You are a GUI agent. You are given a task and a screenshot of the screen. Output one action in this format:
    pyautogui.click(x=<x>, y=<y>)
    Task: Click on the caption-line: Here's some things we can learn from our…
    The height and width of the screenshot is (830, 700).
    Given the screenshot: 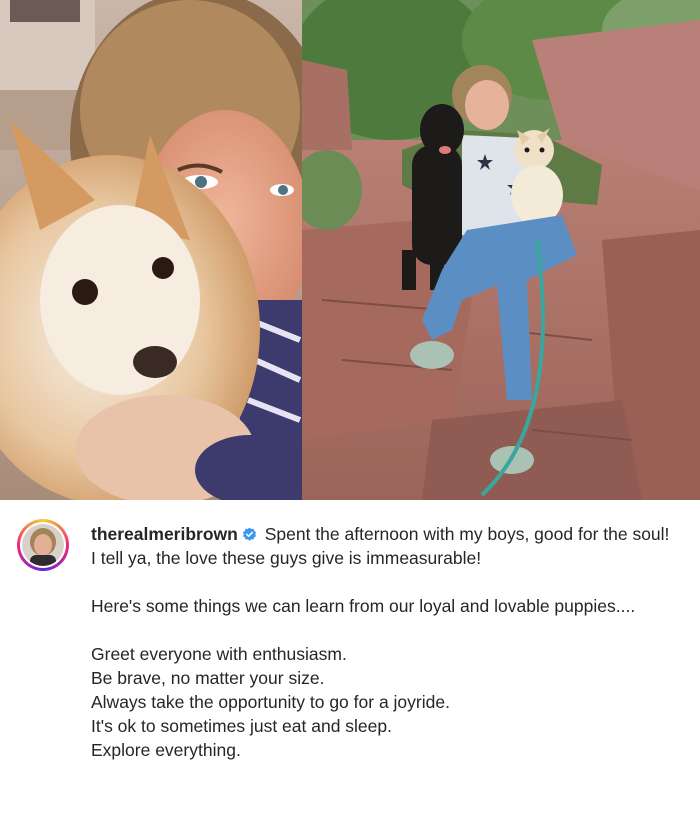 What is the action you would take?
    pyautogui.click(x=363, y=606)
    